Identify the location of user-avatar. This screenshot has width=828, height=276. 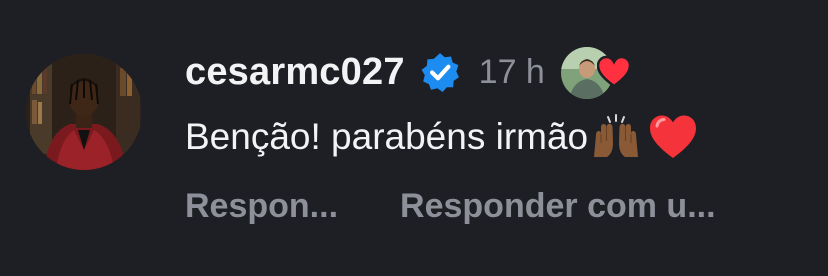
(84, 112).